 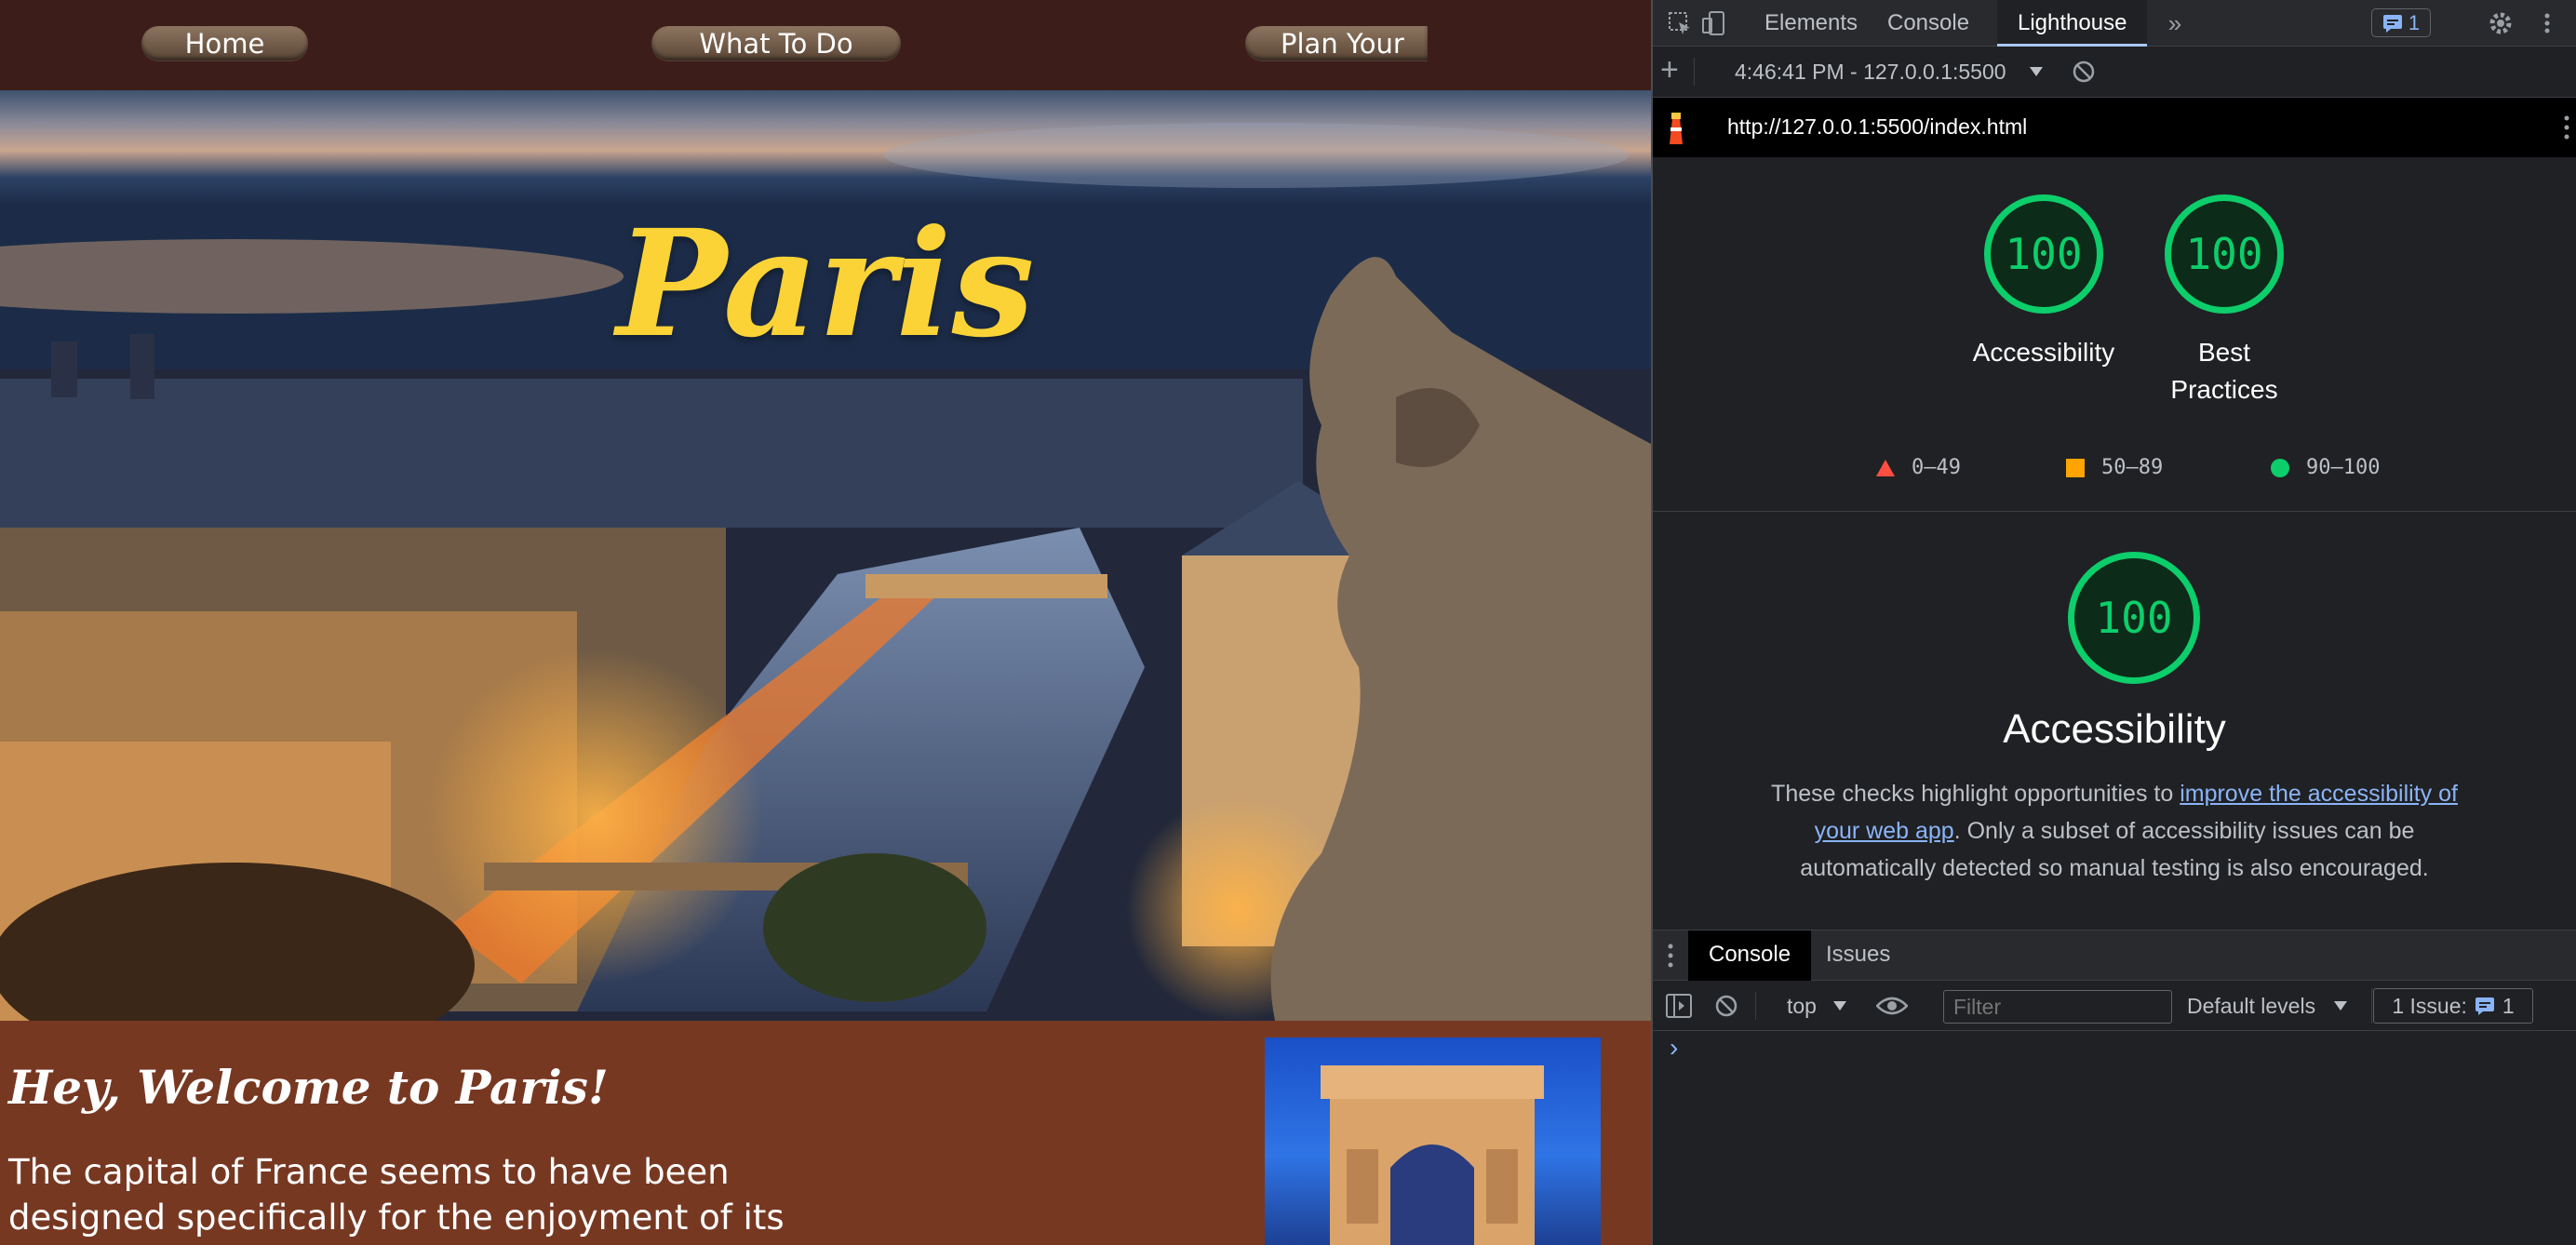 What do you see at coordinates (1669, 70) in the screenshot?
I see `new-report-icon: +` at bounding box center [1669, 70].